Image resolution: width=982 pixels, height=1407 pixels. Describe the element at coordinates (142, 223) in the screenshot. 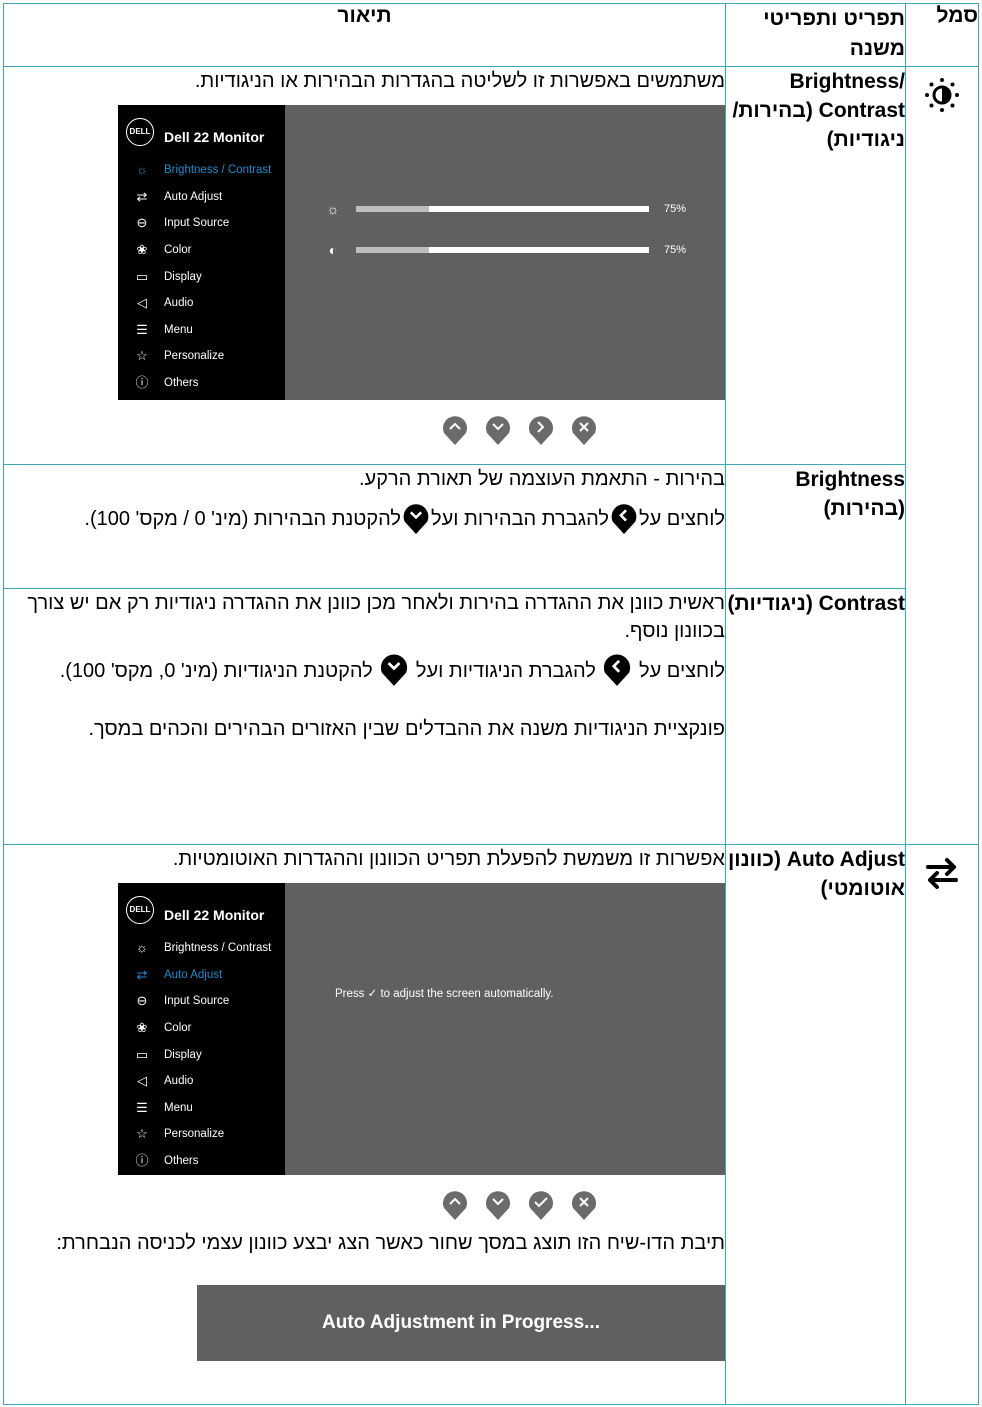

I see `input-source-icon: ⊖` at that location.